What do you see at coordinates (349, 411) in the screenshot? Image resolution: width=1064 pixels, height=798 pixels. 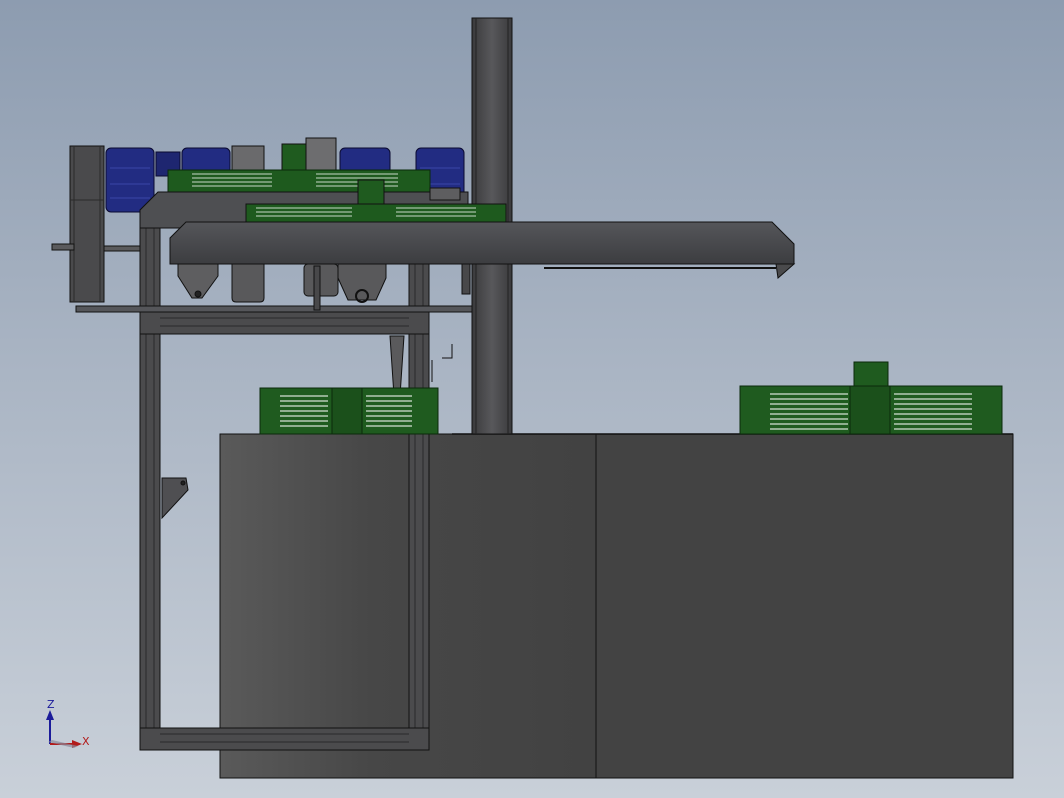 I see `green-motor-left` at bounding box center [349, 411].